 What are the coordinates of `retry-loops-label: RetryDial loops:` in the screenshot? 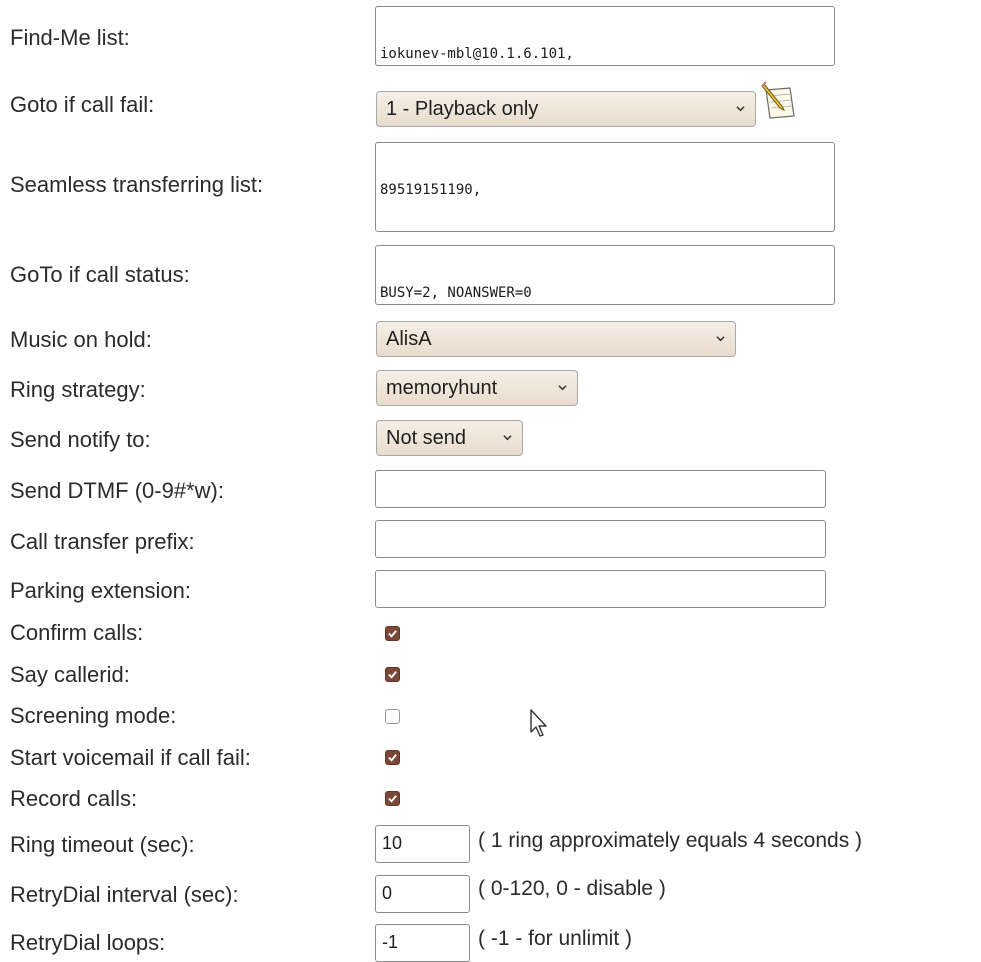 It's located at (88, 942).